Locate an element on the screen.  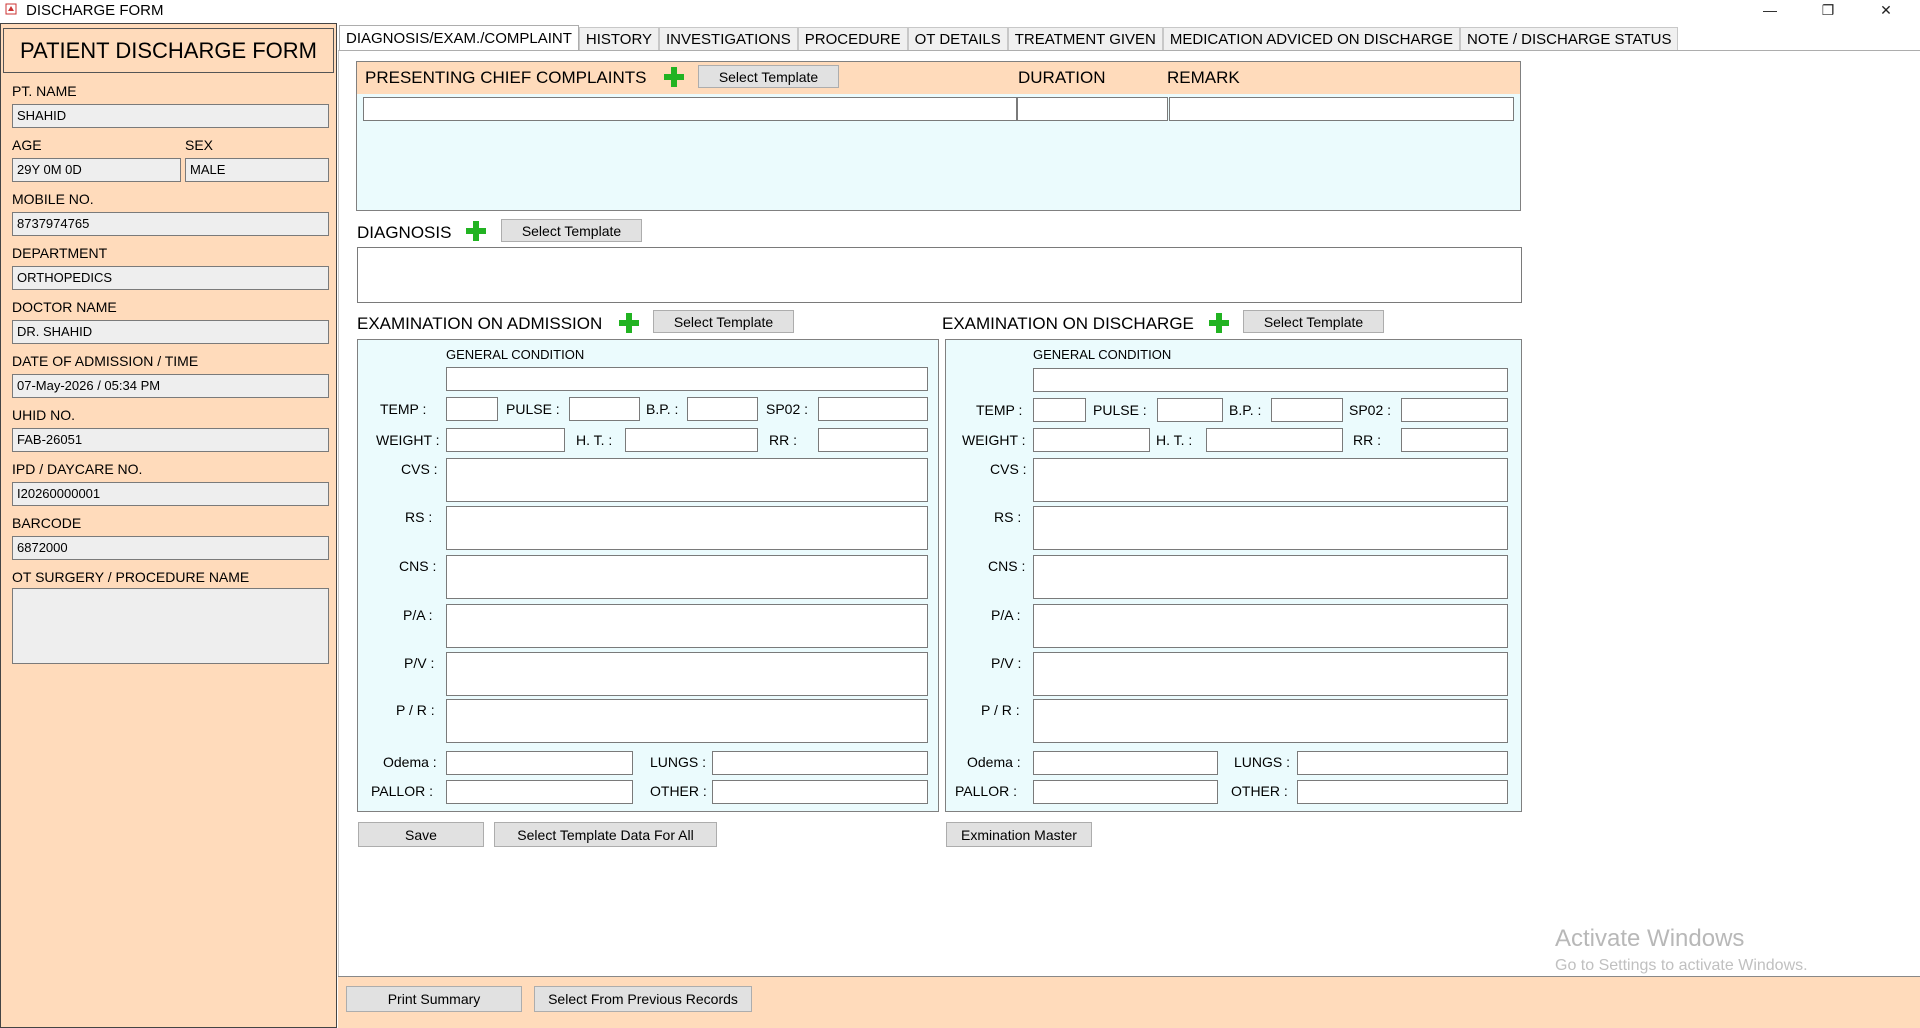
complaint-input is located at coordinates (690, 109).